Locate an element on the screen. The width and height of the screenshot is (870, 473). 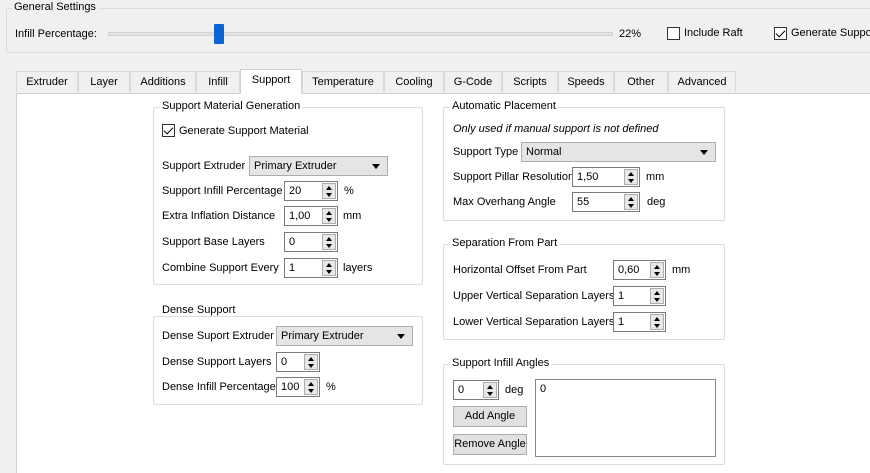
tab-layer: Layer is located at coordinates (104, 81).